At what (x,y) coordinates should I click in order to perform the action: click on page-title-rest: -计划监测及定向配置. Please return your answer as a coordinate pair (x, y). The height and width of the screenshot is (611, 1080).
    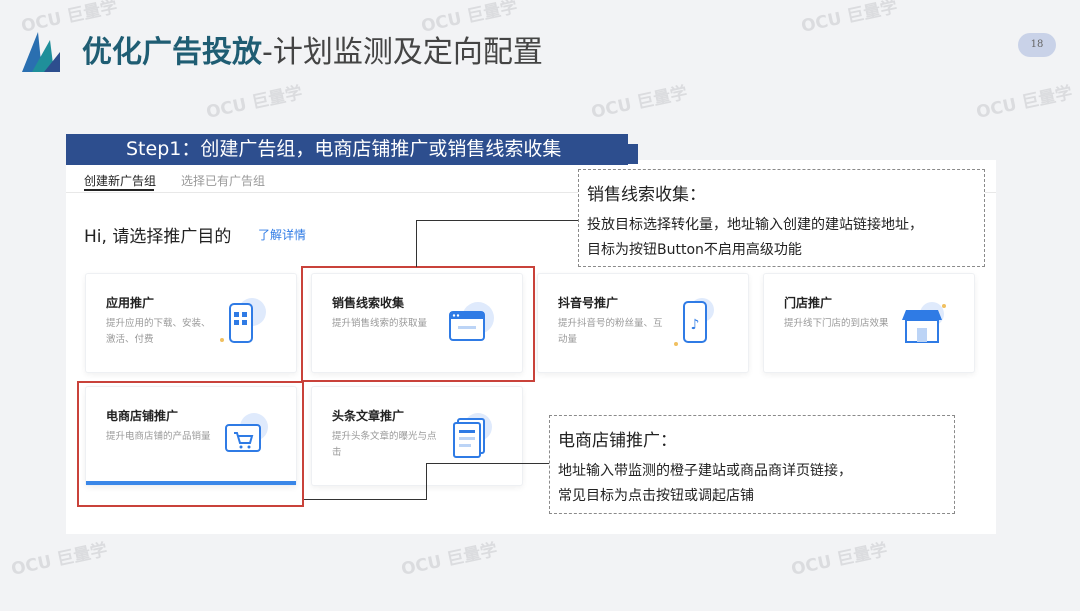
    Looking at the image, I should click on (402, 52).